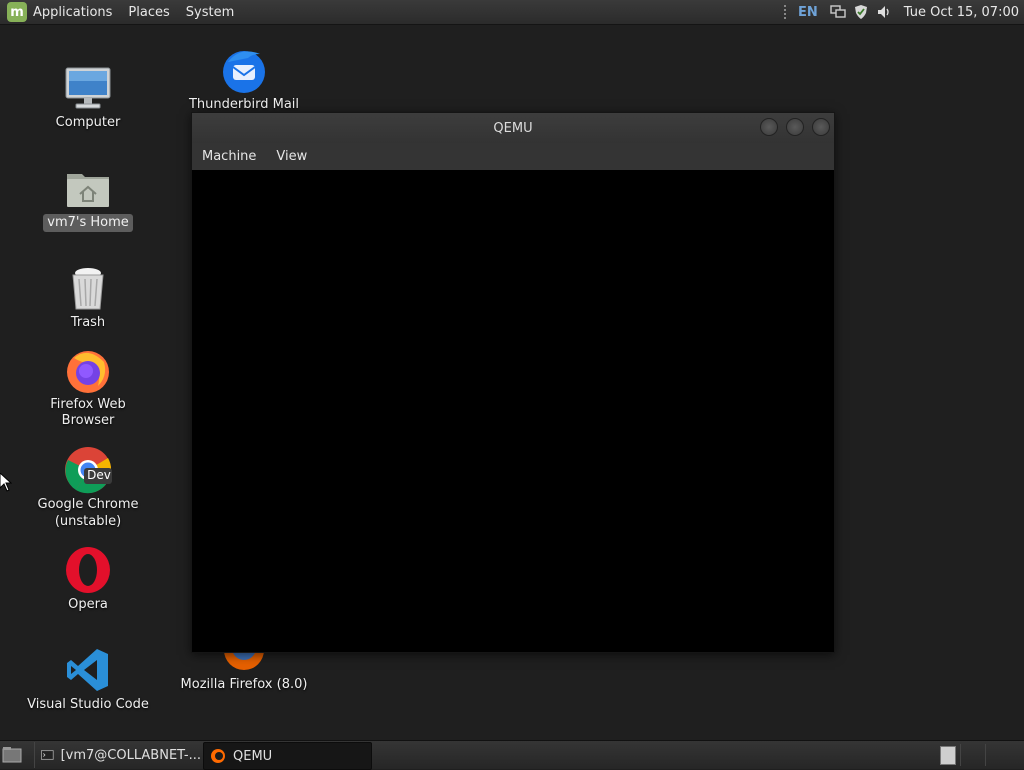 The image size is (1024, 770). Describe the element at coordinates (88, 412) in the screenshot. I see `desktop-icon-label: Firefox Web Browser` at that location.